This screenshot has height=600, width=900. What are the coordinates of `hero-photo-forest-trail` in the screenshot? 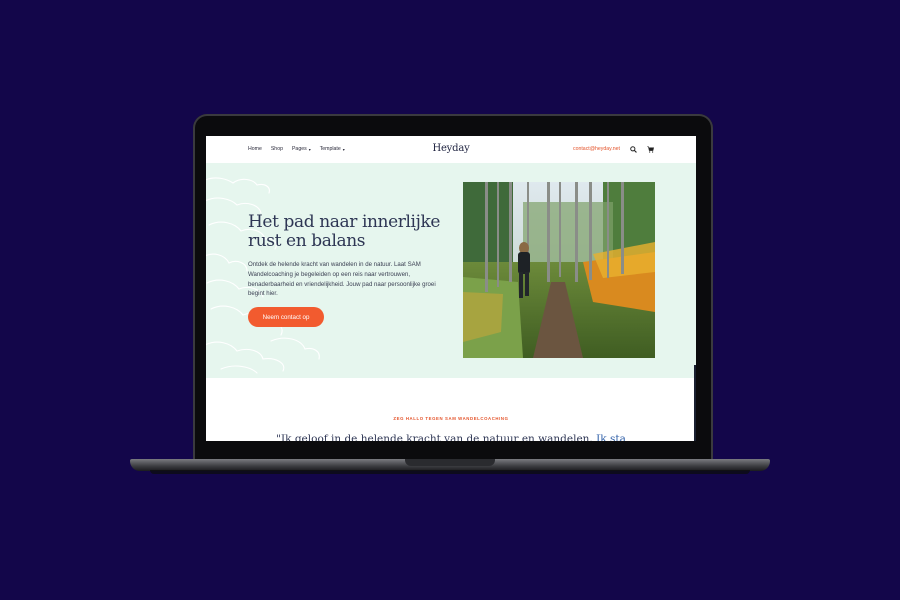 It's located at (559, 270).